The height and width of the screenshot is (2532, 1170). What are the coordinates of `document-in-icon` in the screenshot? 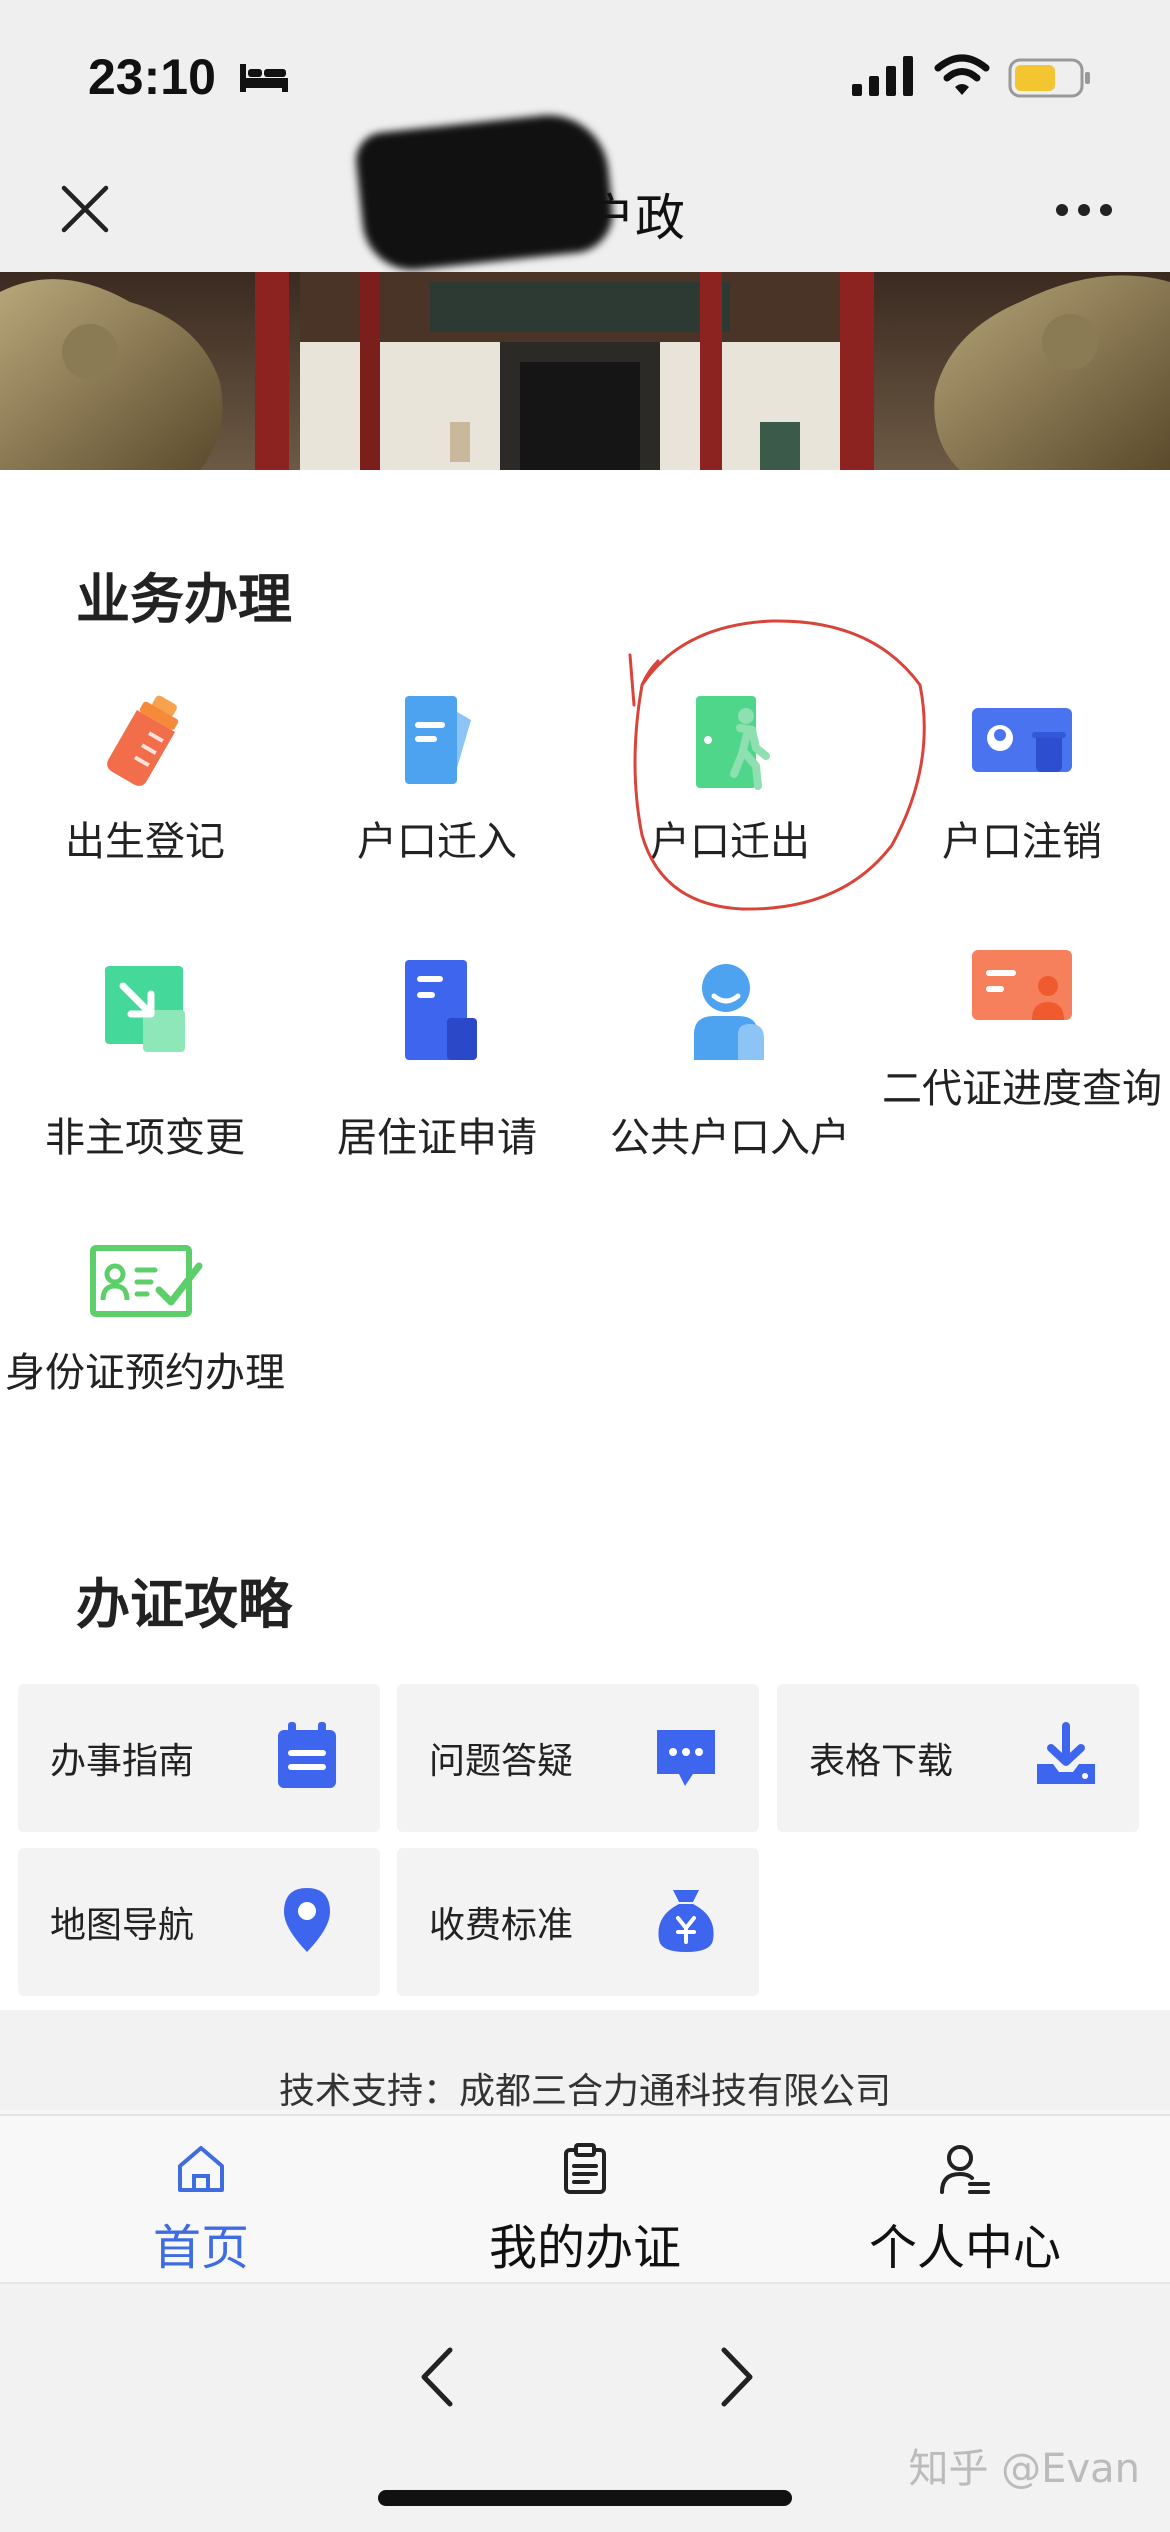 It's located at (438, 740).